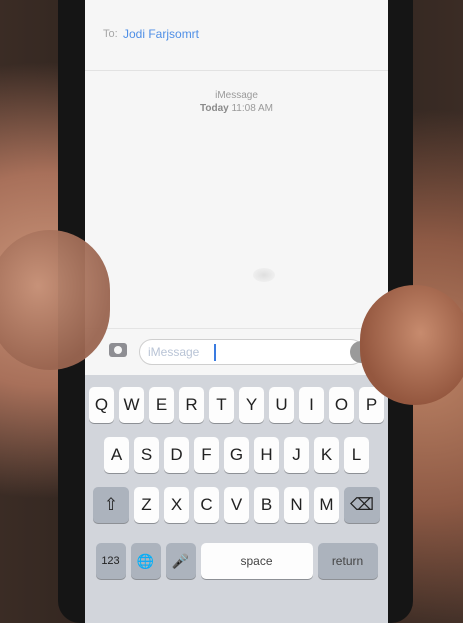 This screenshot has width=463, height=623. Describe the element at coordinates (118, 350) in the screenshot. I see `camera-icon` at that location.